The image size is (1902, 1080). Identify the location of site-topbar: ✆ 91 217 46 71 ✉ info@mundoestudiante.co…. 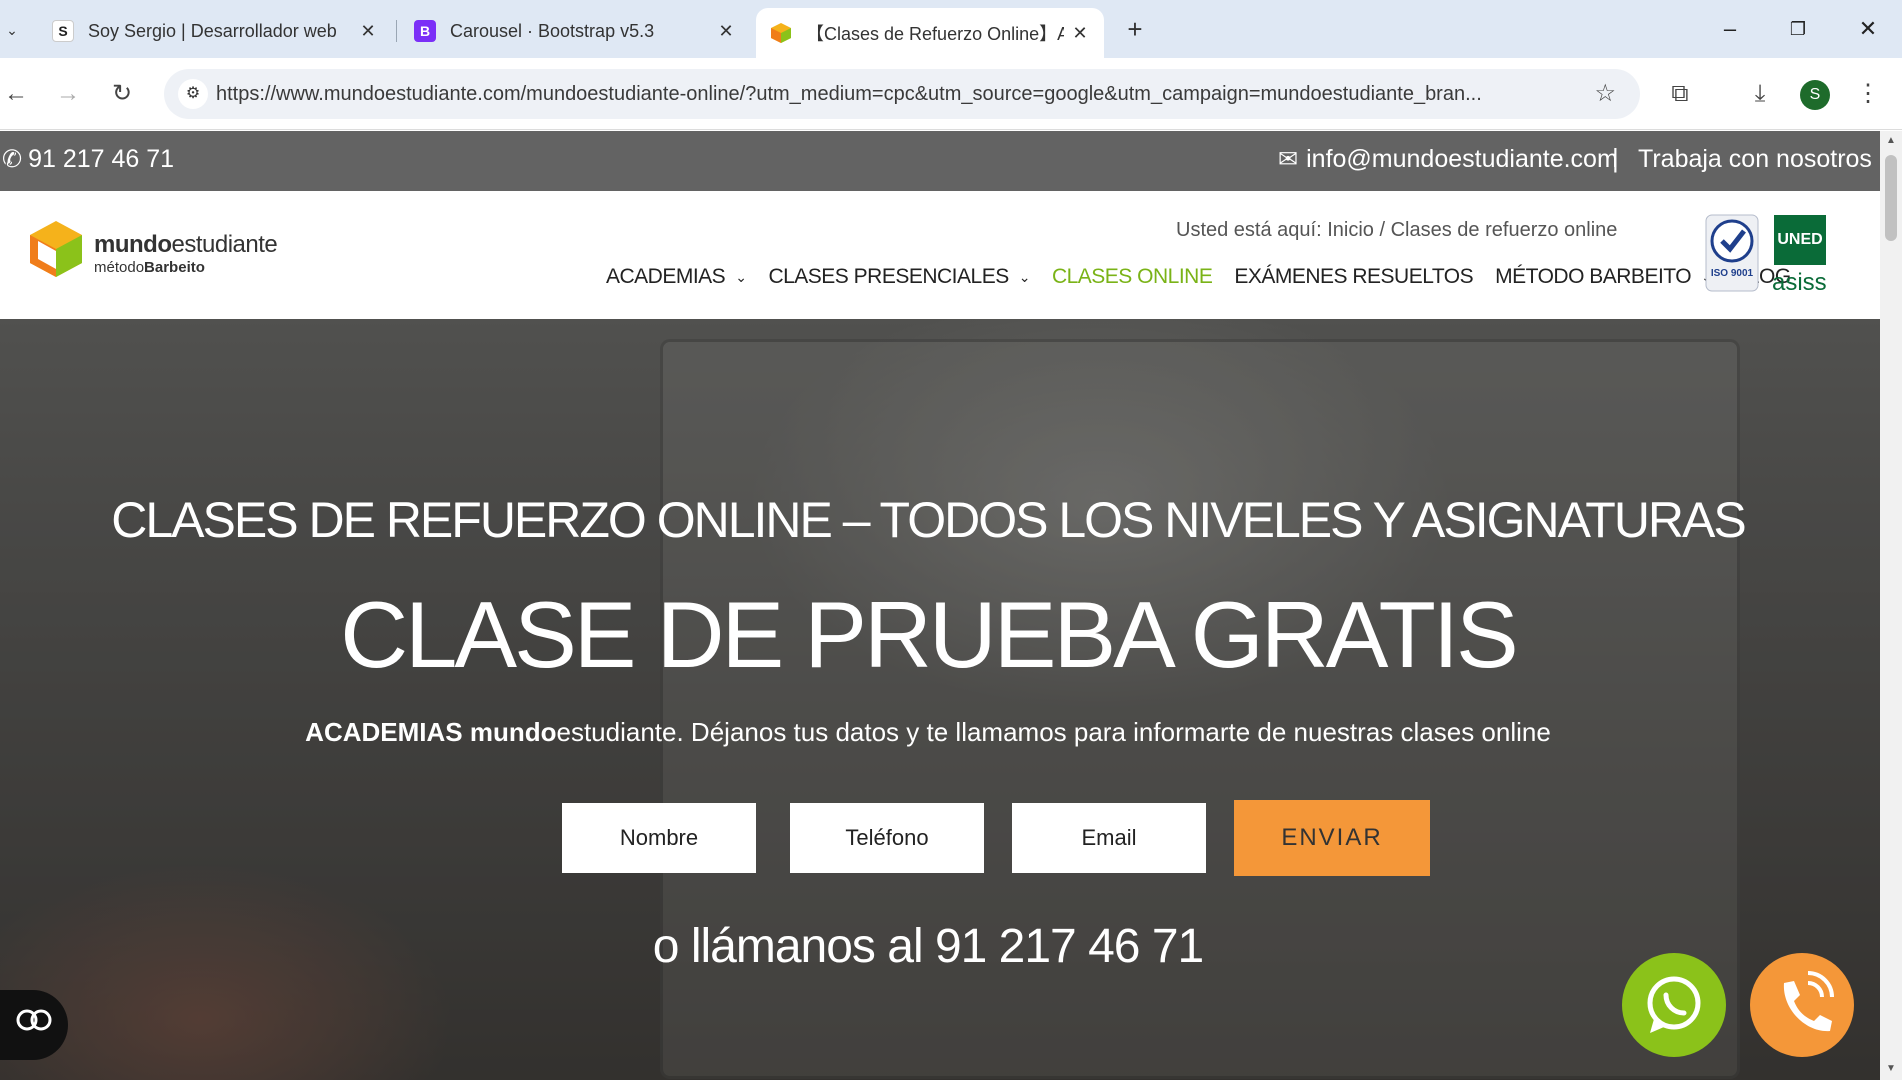
(940, 161).